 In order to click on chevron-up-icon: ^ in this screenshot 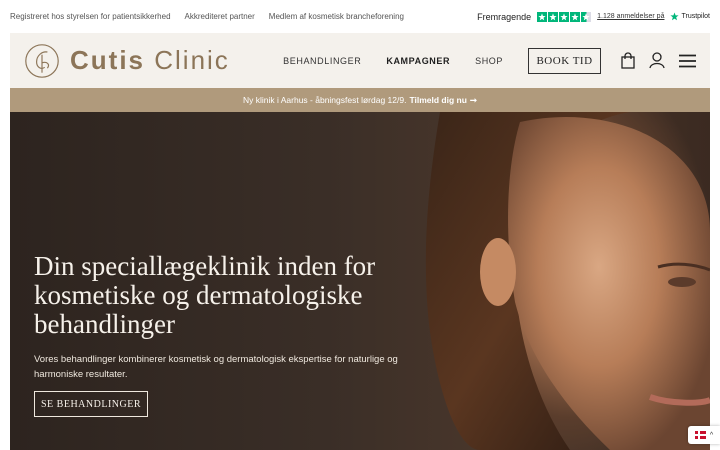, I will do `click(711, 435)`.